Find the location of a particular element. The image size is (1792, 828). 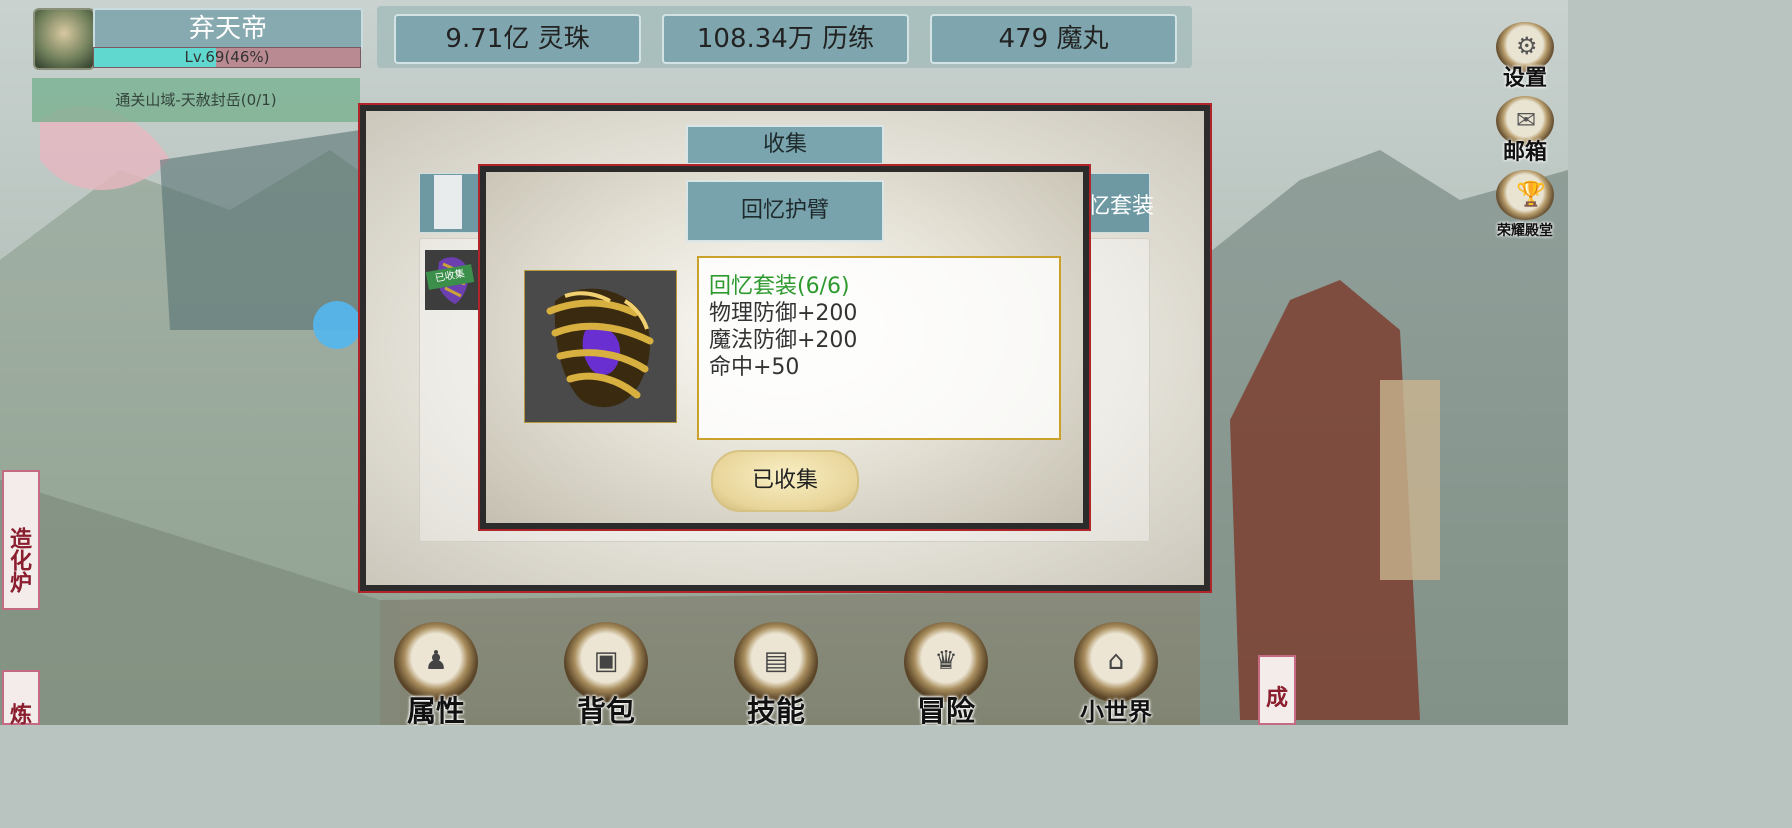

resource-demon-pills: 479 魔丸 is located at coordinates (1053, 39).